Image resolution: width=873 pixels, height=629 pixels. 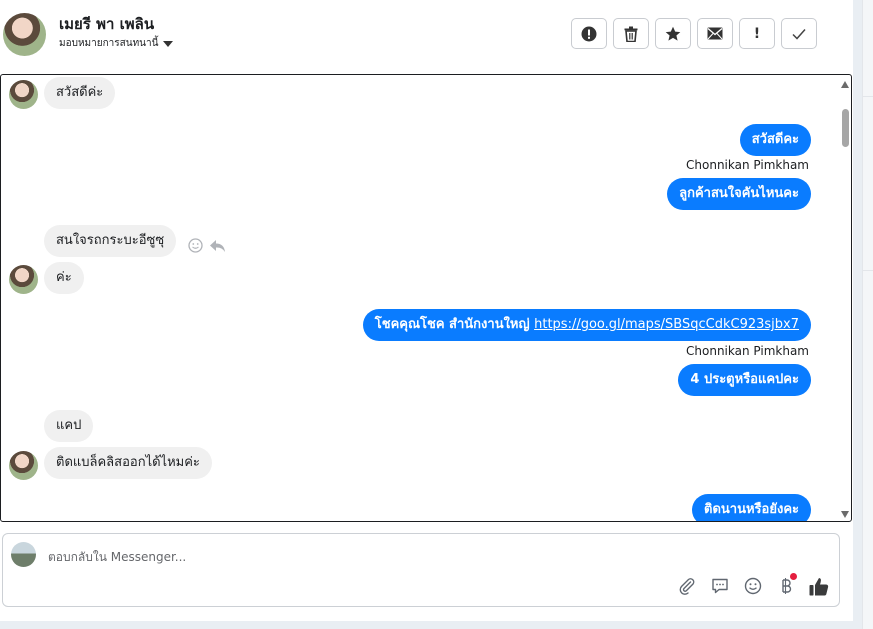 I want to click on chevron-down-icon, so click(x=168, y=43).